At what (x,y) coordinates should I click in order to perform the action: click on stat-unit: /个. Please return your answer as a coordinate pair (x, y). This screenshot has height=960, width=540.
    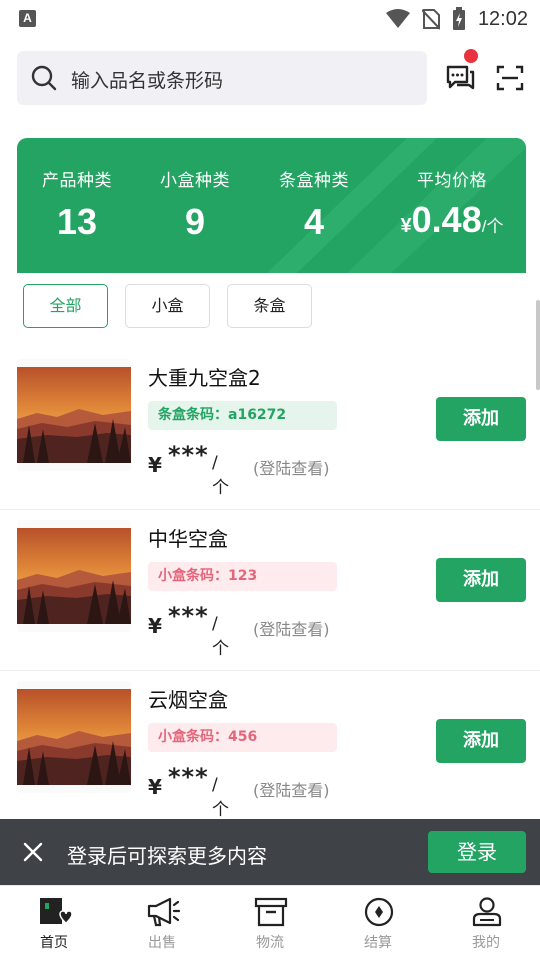
    Looking at the image, I should click on (492, 226).